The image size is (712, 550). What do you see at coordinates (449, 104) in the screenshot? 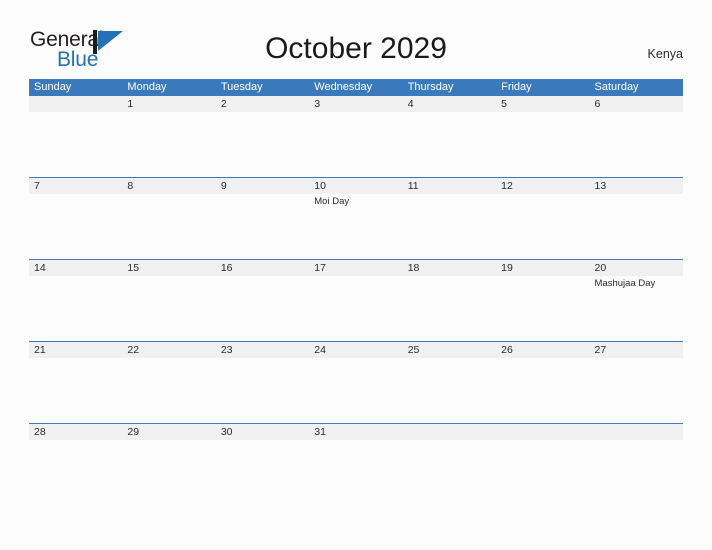
I see `day-number: 4` at bounding box center [449, 104].